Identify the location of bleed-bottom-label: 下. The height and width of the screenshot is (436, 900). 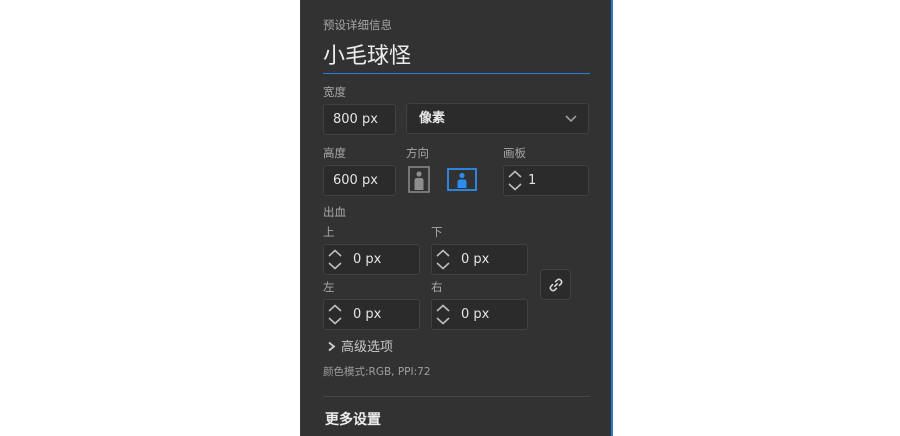
(437, 232).